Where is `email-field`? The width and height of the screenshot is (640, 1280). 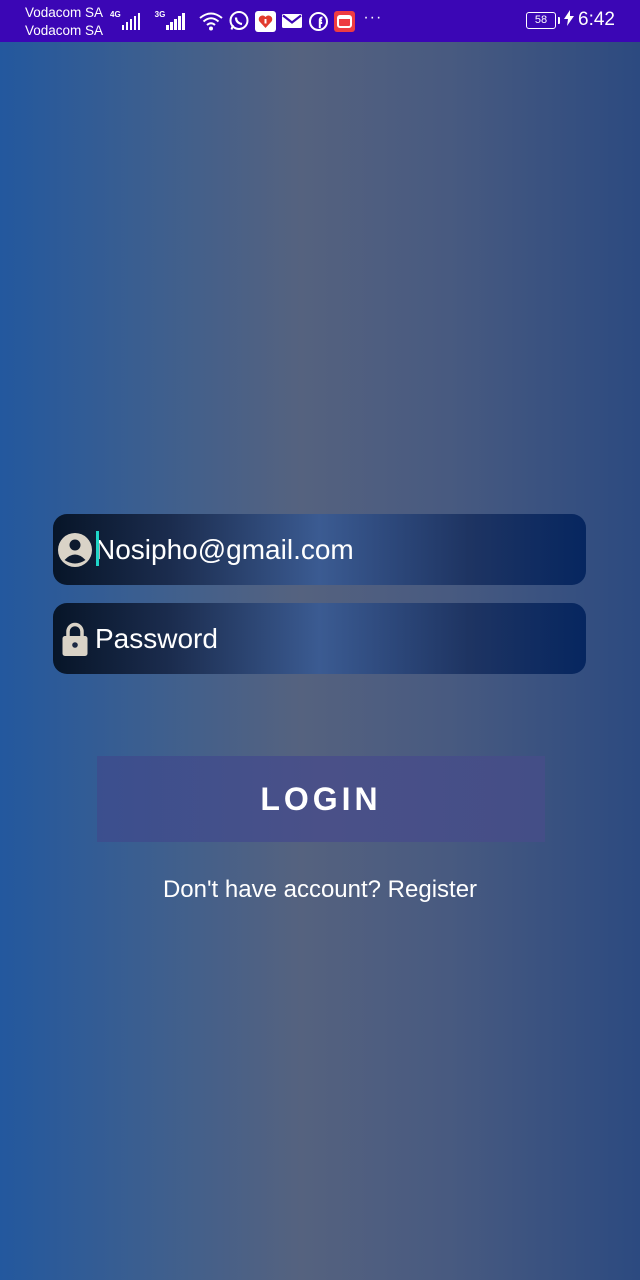
email-field is located at coordinates (319, 549).